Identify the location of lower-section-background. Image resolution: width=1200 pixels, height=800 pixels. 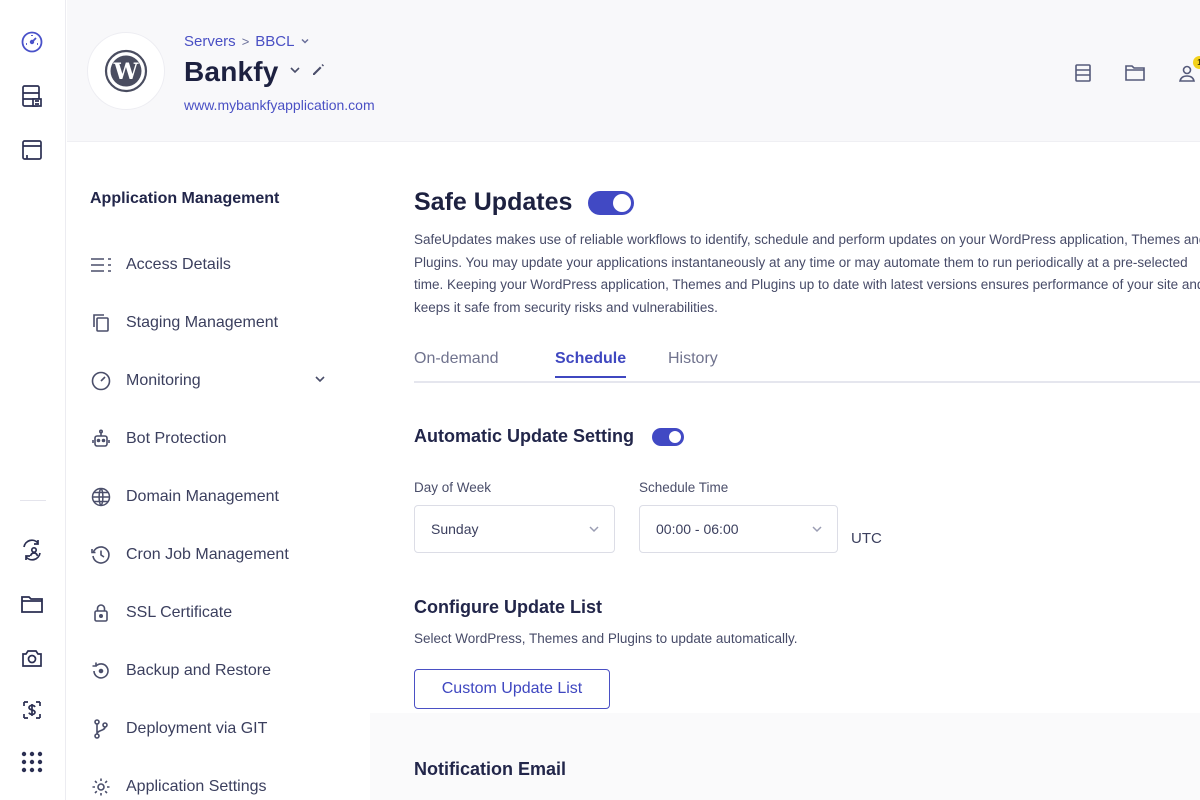
(785, 756).